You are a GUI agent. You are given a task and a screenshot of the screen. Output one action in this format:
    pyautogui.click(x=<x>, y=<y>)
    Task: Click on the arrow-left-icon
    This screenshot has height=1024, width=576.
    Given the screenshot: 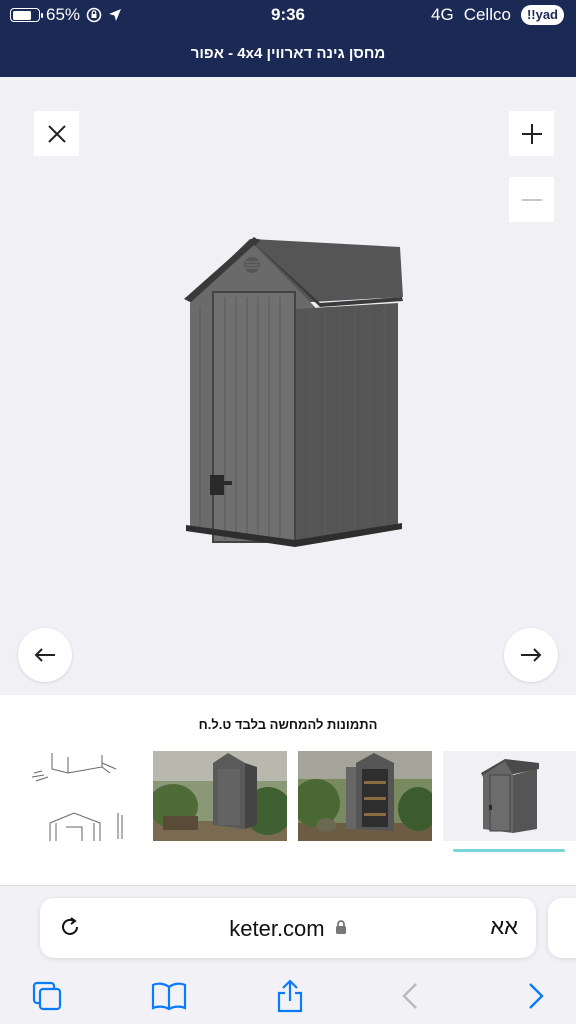 What is the action you would take?
    pyautogui.click(x=44, y=655)
    